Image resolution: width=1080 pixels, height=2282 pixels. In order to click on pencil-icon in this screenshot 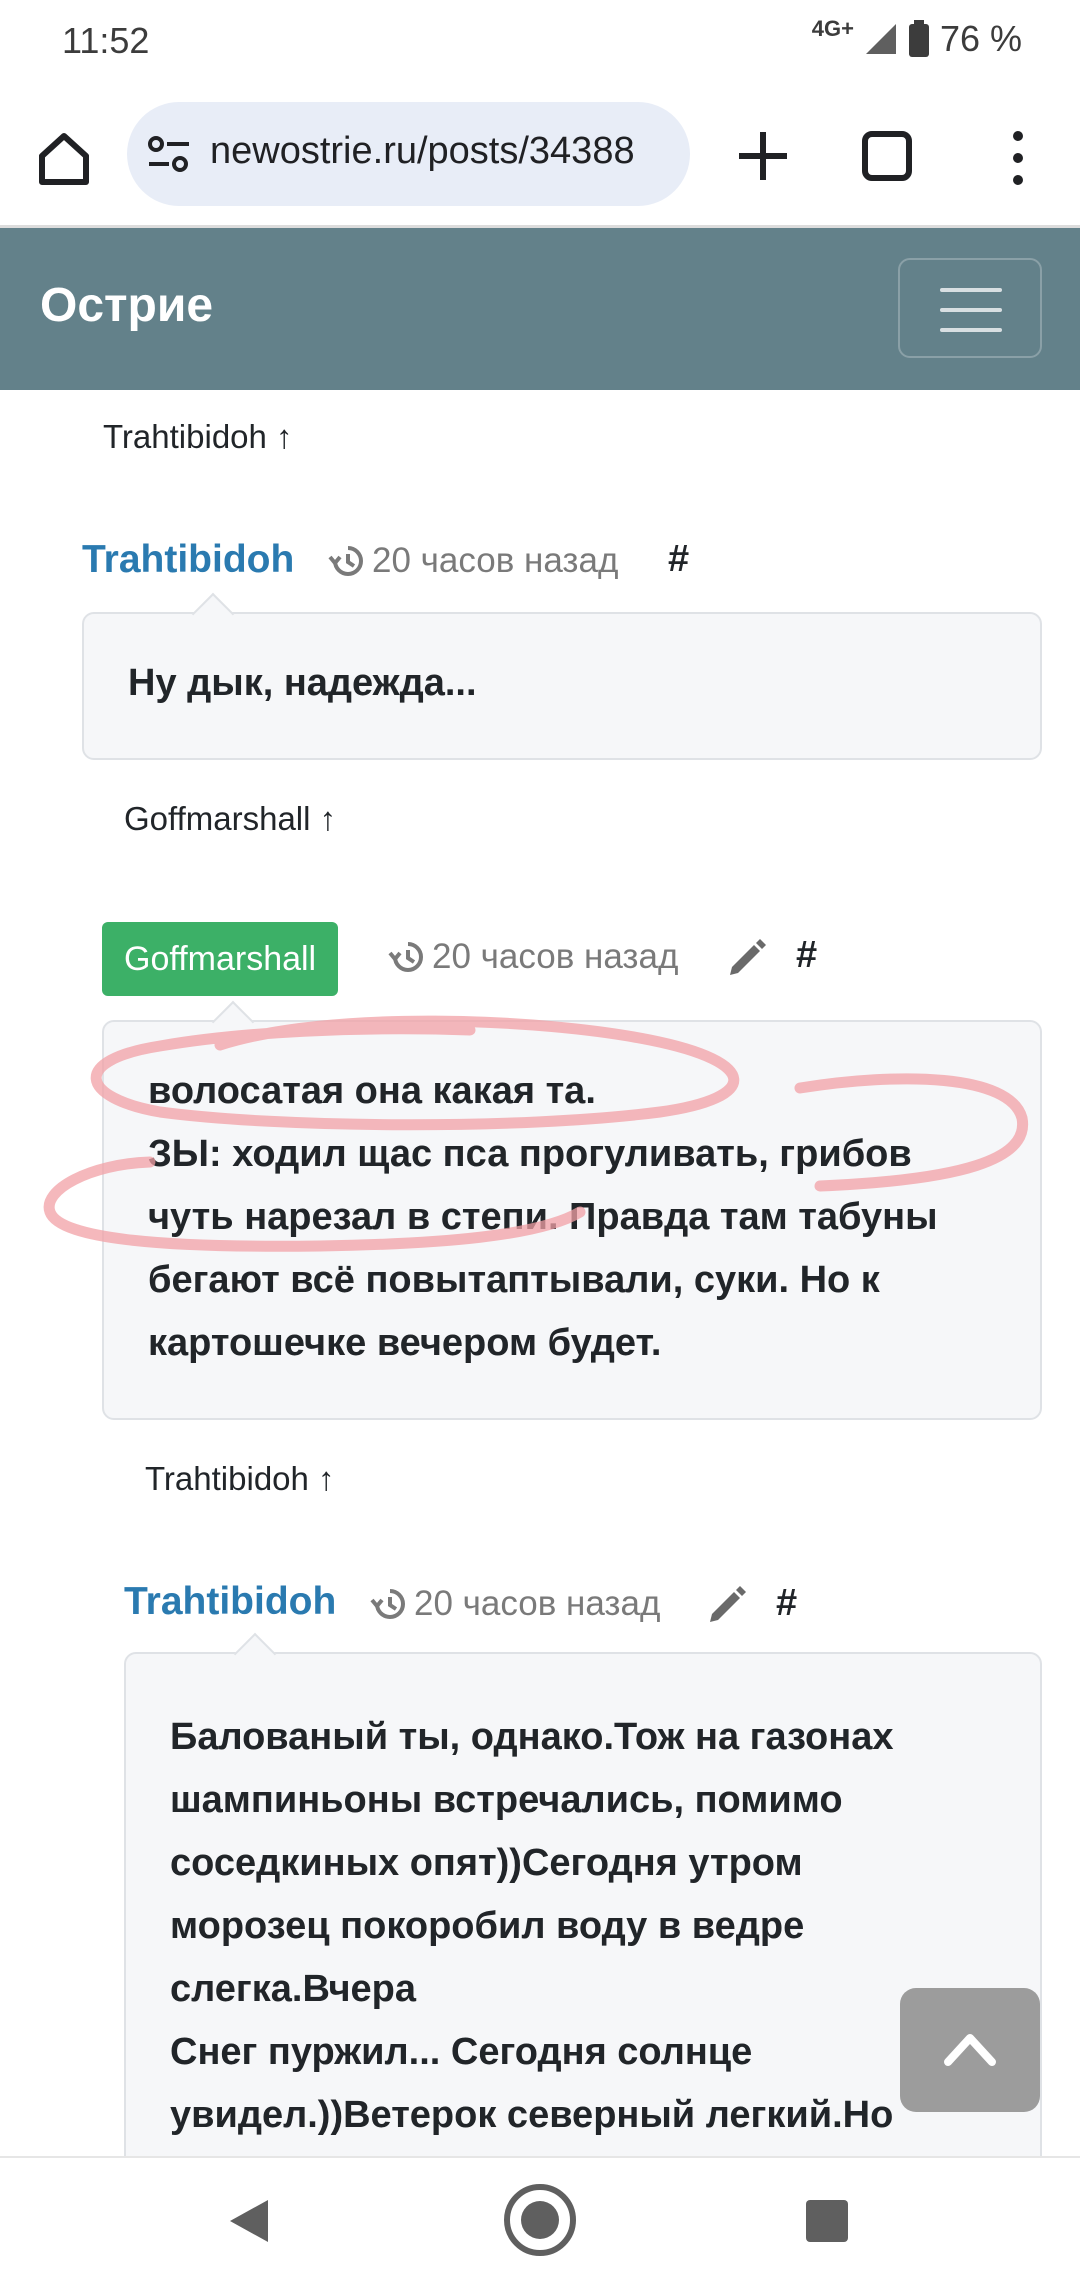, I will do `click(727, 1605)`.